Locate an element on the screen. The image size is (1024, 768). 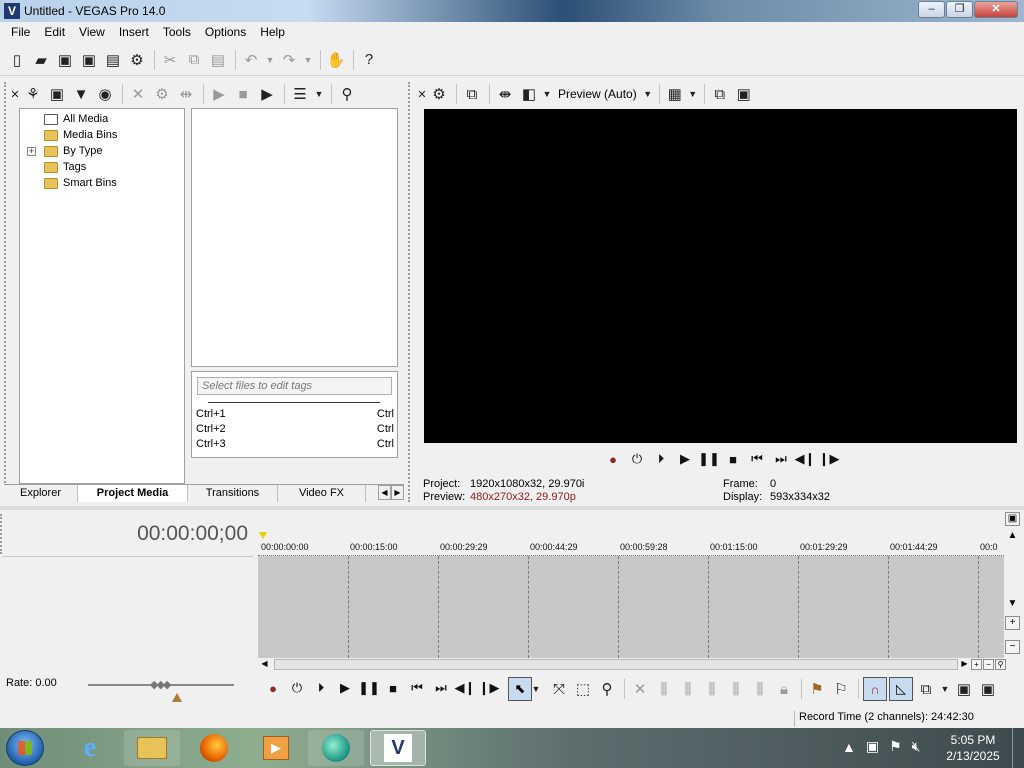
scroll-right-icon: ▶ is located at coordinates (964, 664).